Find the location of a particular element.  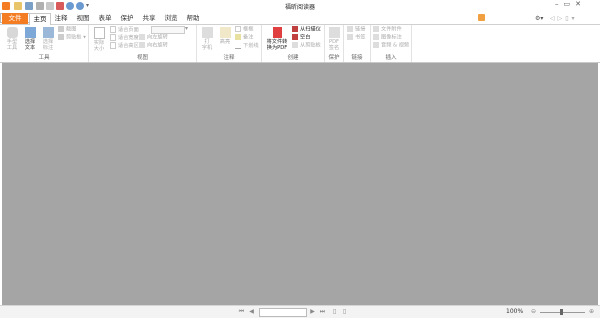

underline-button: 下划线 is located at coordinates (247, 45).